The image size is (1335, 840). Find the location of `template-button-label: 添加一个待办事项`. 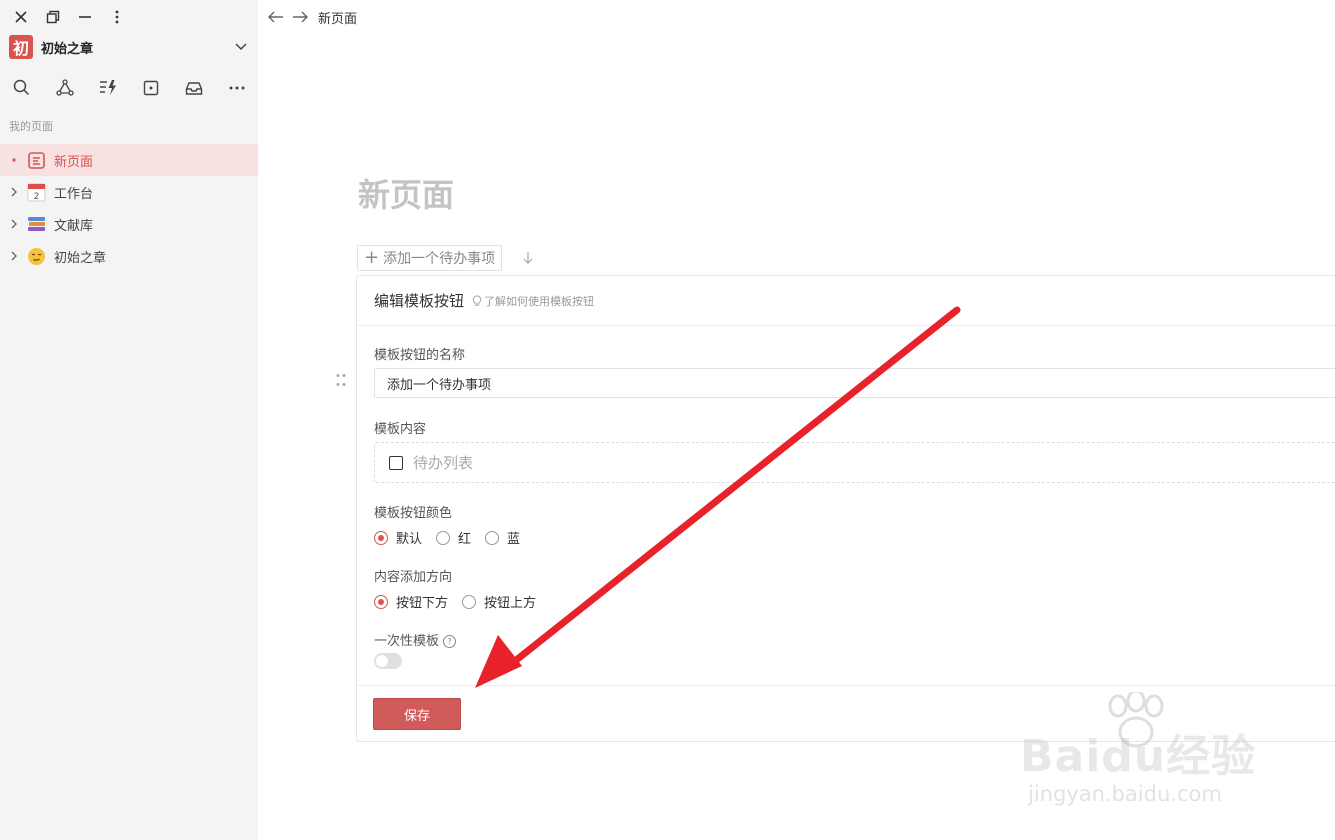

template-button-label: 添加一个待办事项 is located at coordinates (439, 259).